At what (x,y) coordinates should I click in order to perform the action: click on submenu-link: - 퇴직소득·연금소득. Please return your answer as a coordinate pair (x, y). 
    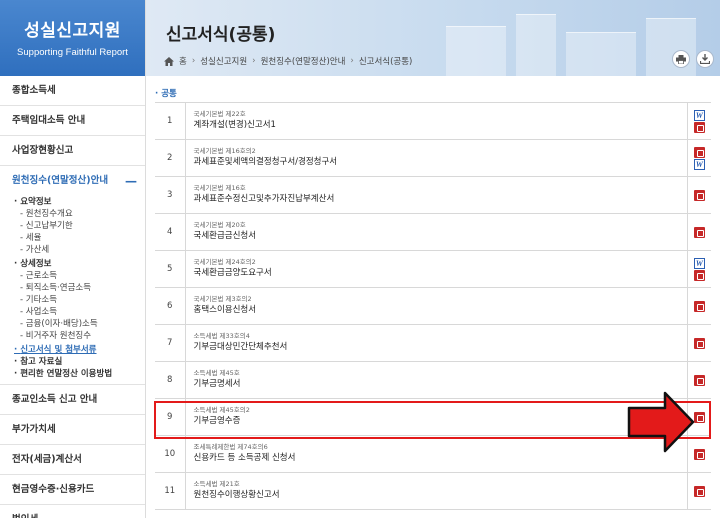
    Looking at the image, I should click on (72, 288).